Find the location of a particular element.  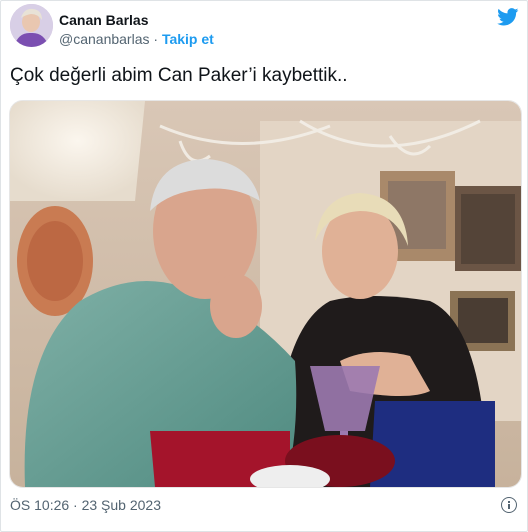

author-handle-row: @cananbarlas · Takip et is located at coordinates (136, 39).